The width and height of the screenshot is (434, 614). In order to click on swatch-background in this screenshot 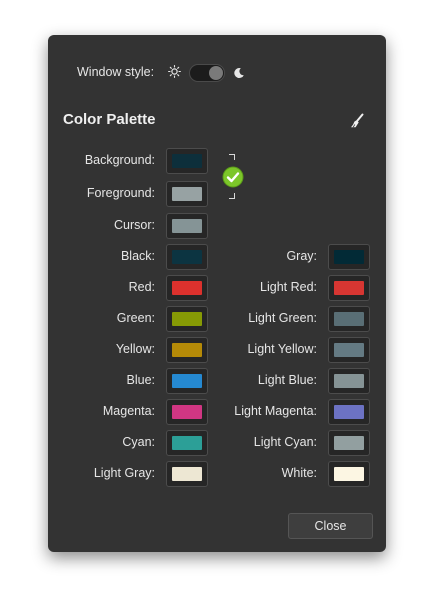, I will do `click(187, 161)`.